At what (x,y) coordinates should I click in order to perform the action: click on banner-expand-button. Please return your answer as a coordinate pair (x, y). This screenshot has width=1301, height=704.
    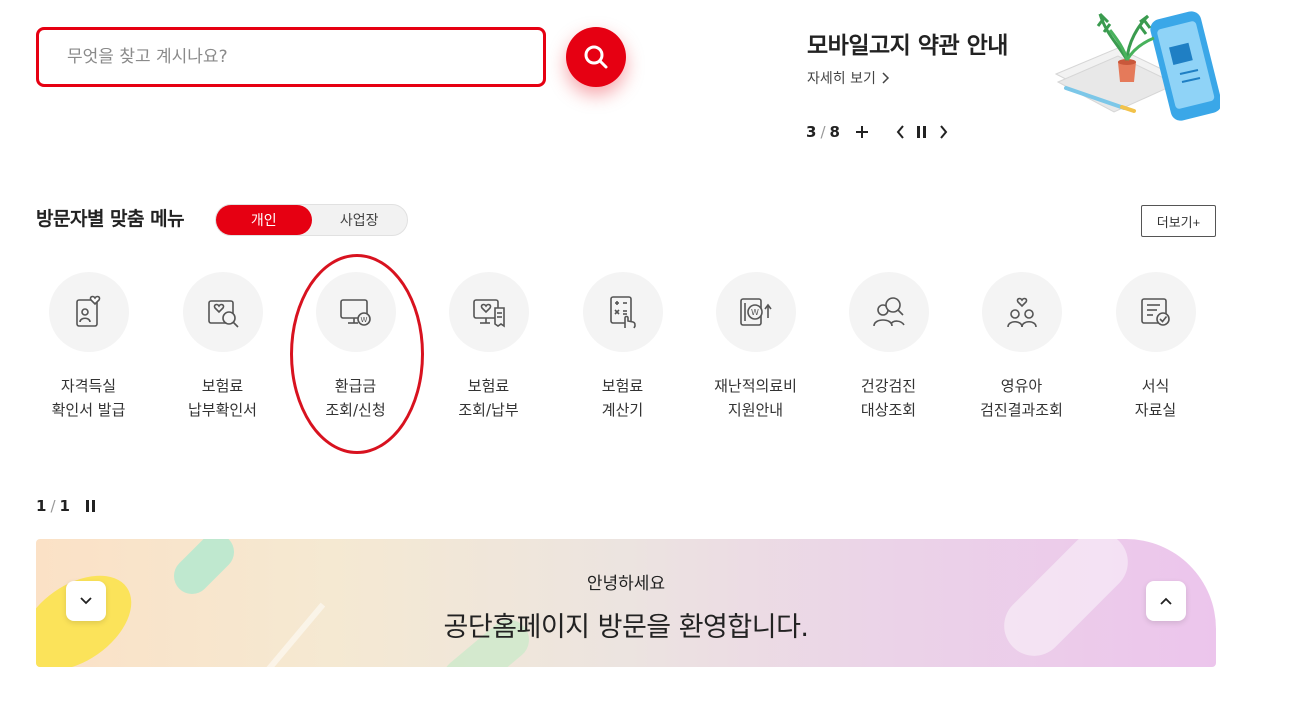
    Looking at the image, I should click on (1166, 601).